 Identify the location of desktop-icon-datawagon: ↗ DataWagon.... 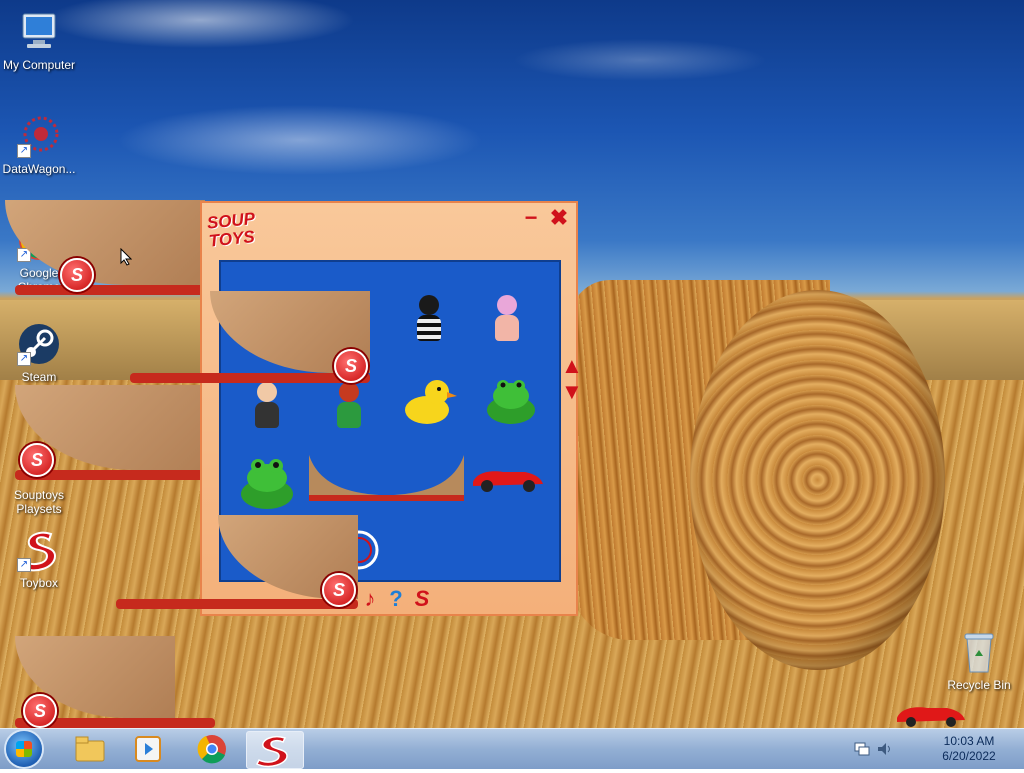
(39, 145).